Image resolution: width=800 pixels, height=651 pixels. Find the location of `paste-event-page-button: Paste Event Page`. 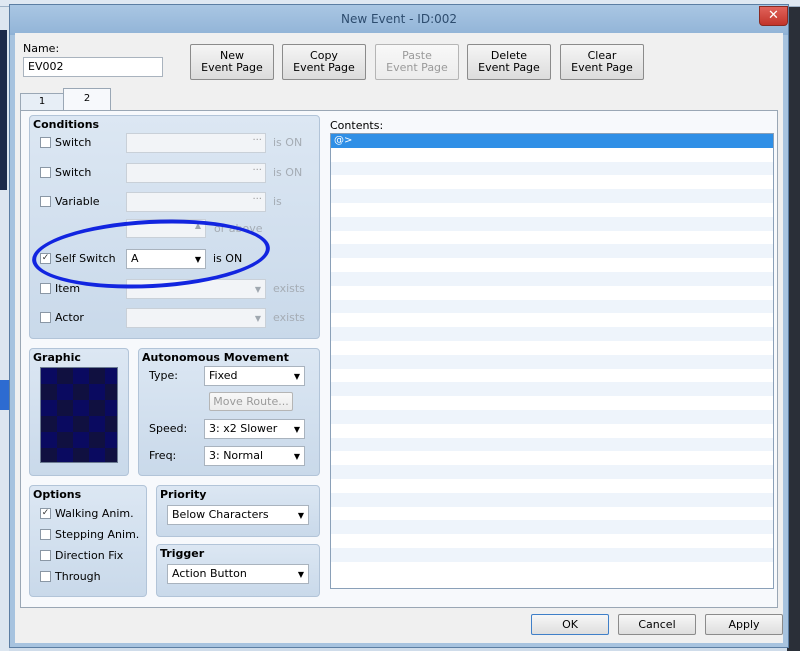

paste-event-page-button: Paste Event Page is located at coordinates (417, 62).